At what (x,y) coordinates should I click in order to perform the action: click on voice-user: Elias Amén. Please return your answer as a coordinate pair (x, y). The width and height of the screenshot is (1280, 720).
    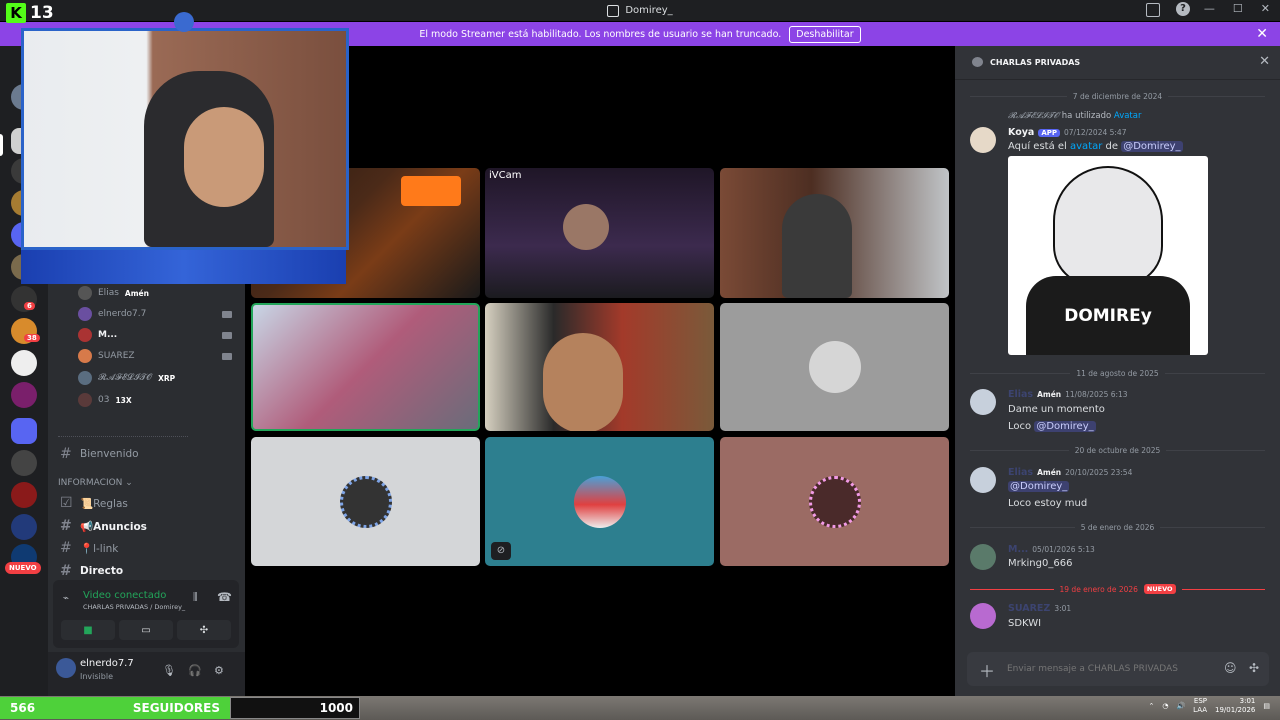
    Looking at the image, I should click on (113, 293).